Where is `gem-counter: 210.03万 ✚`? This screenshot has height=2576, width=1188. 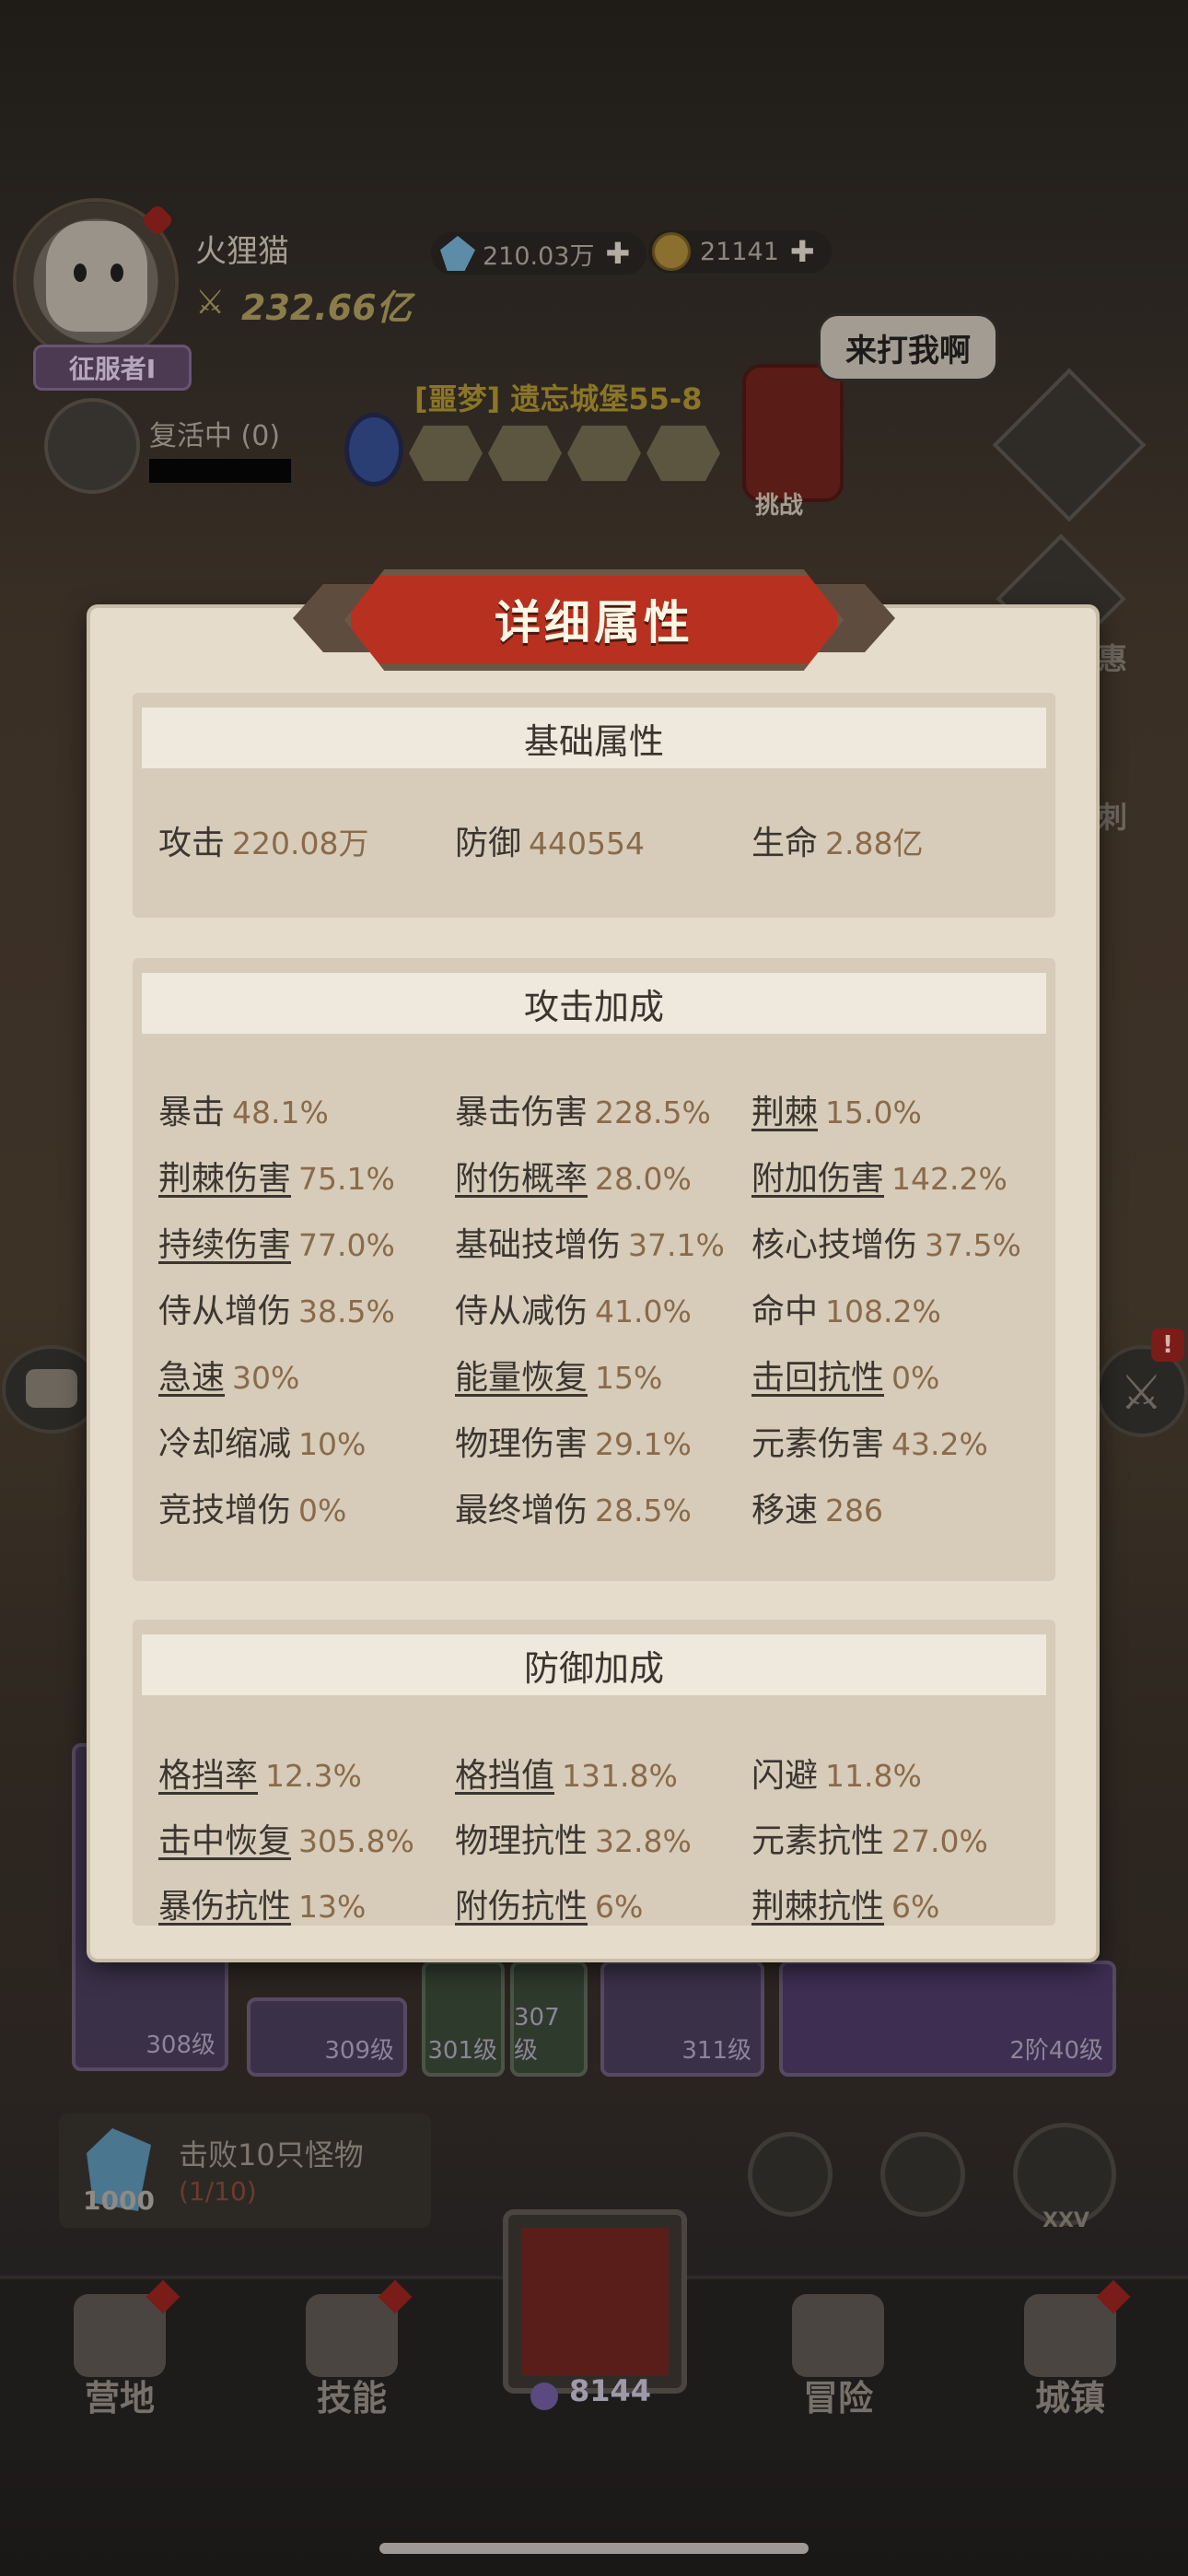
gem-counter: 210.03万 ✚ is located at coordinates (539, 254).